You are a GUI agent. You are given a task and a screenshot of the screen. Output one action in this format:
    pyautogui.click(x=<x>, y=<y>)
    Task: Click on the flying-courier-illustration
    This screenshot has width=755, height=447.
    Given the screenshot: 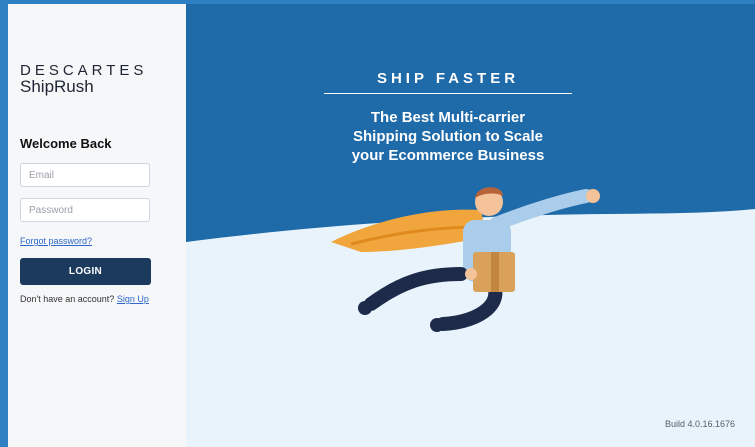 What is the action you would take?
    pyautogui.click(x=465, y=259)
    